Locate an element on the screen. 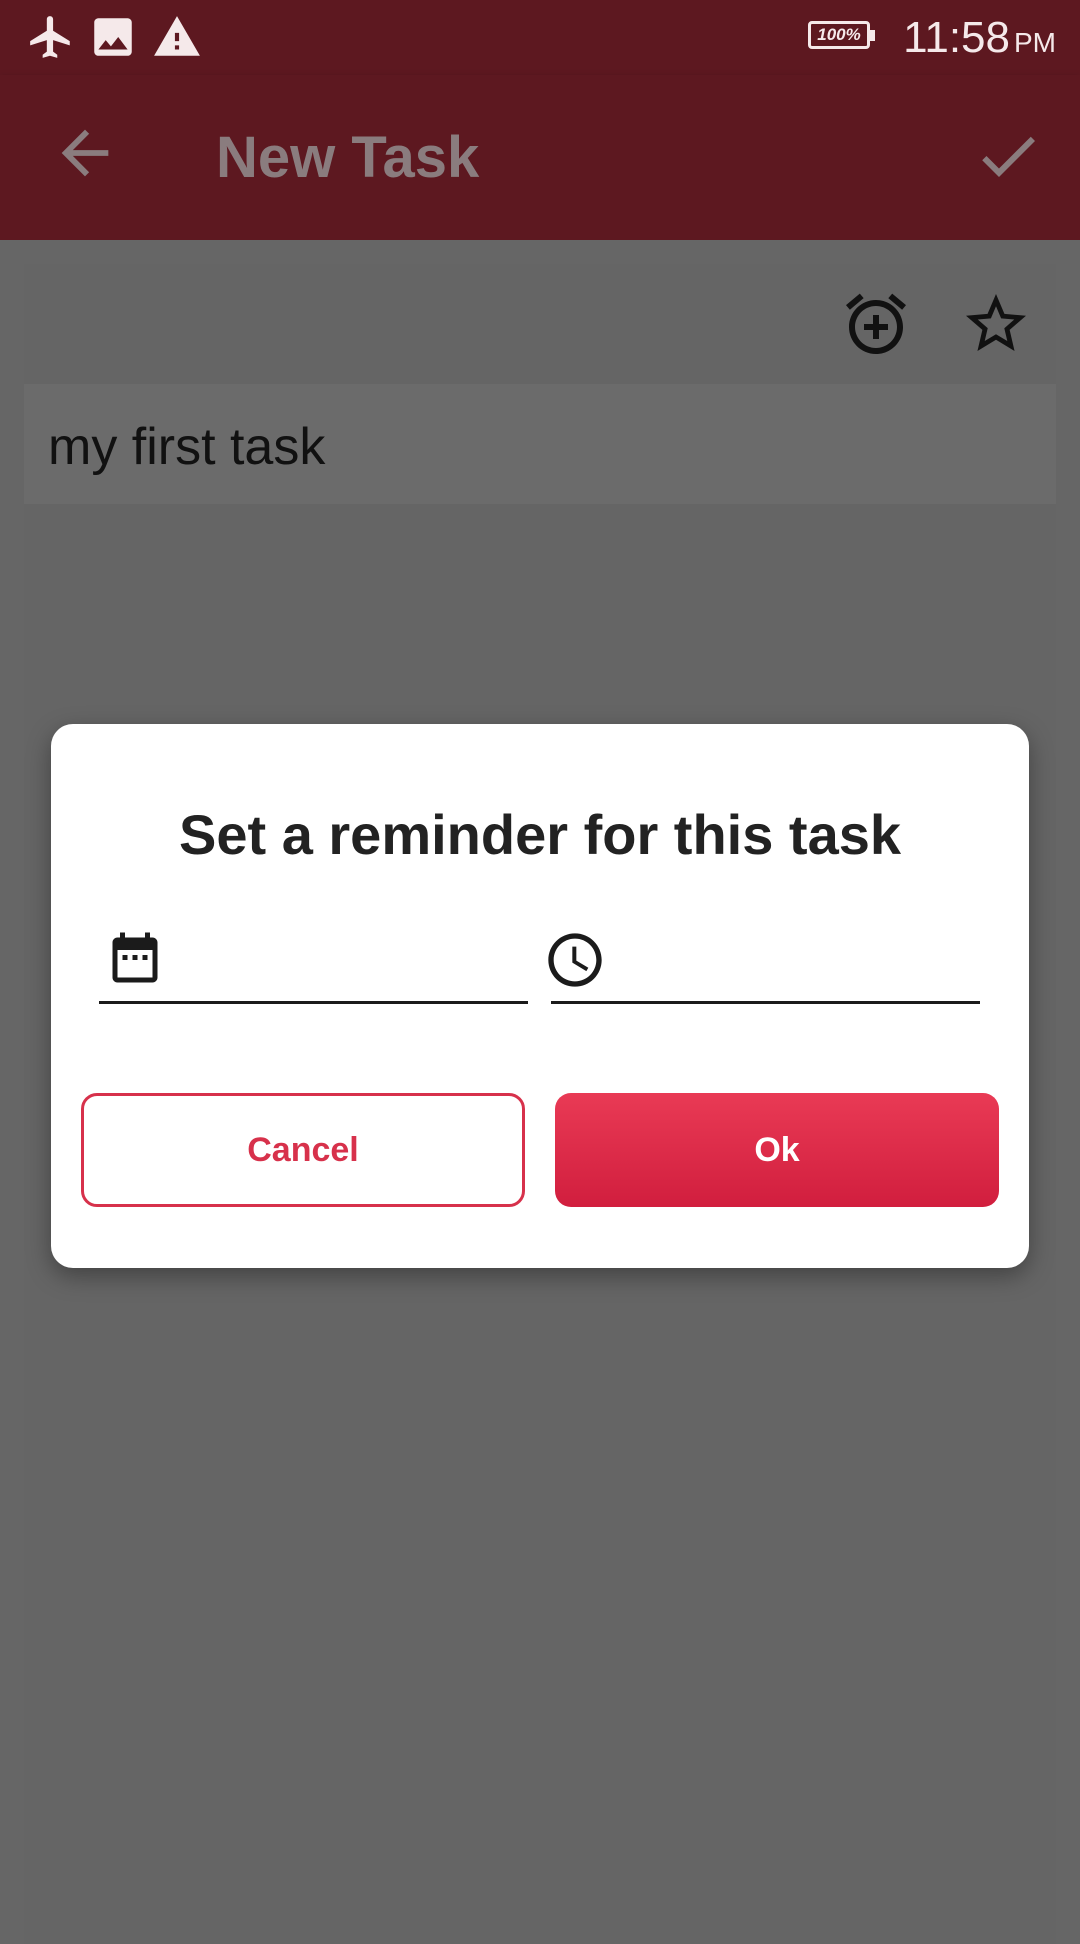 This screenshot has width=1080, height=1944. status-bar: 100% 11:58 PM is located at coordinates (540, 37).